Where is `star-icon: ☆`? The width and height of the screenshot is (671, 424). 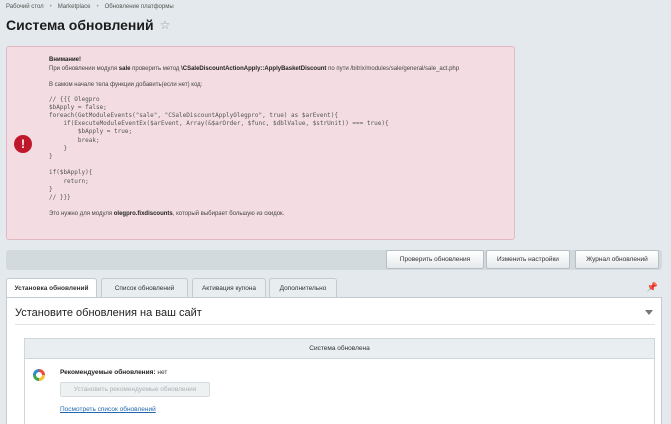 star-icon: ☆ is located at coordinates (165, 25).